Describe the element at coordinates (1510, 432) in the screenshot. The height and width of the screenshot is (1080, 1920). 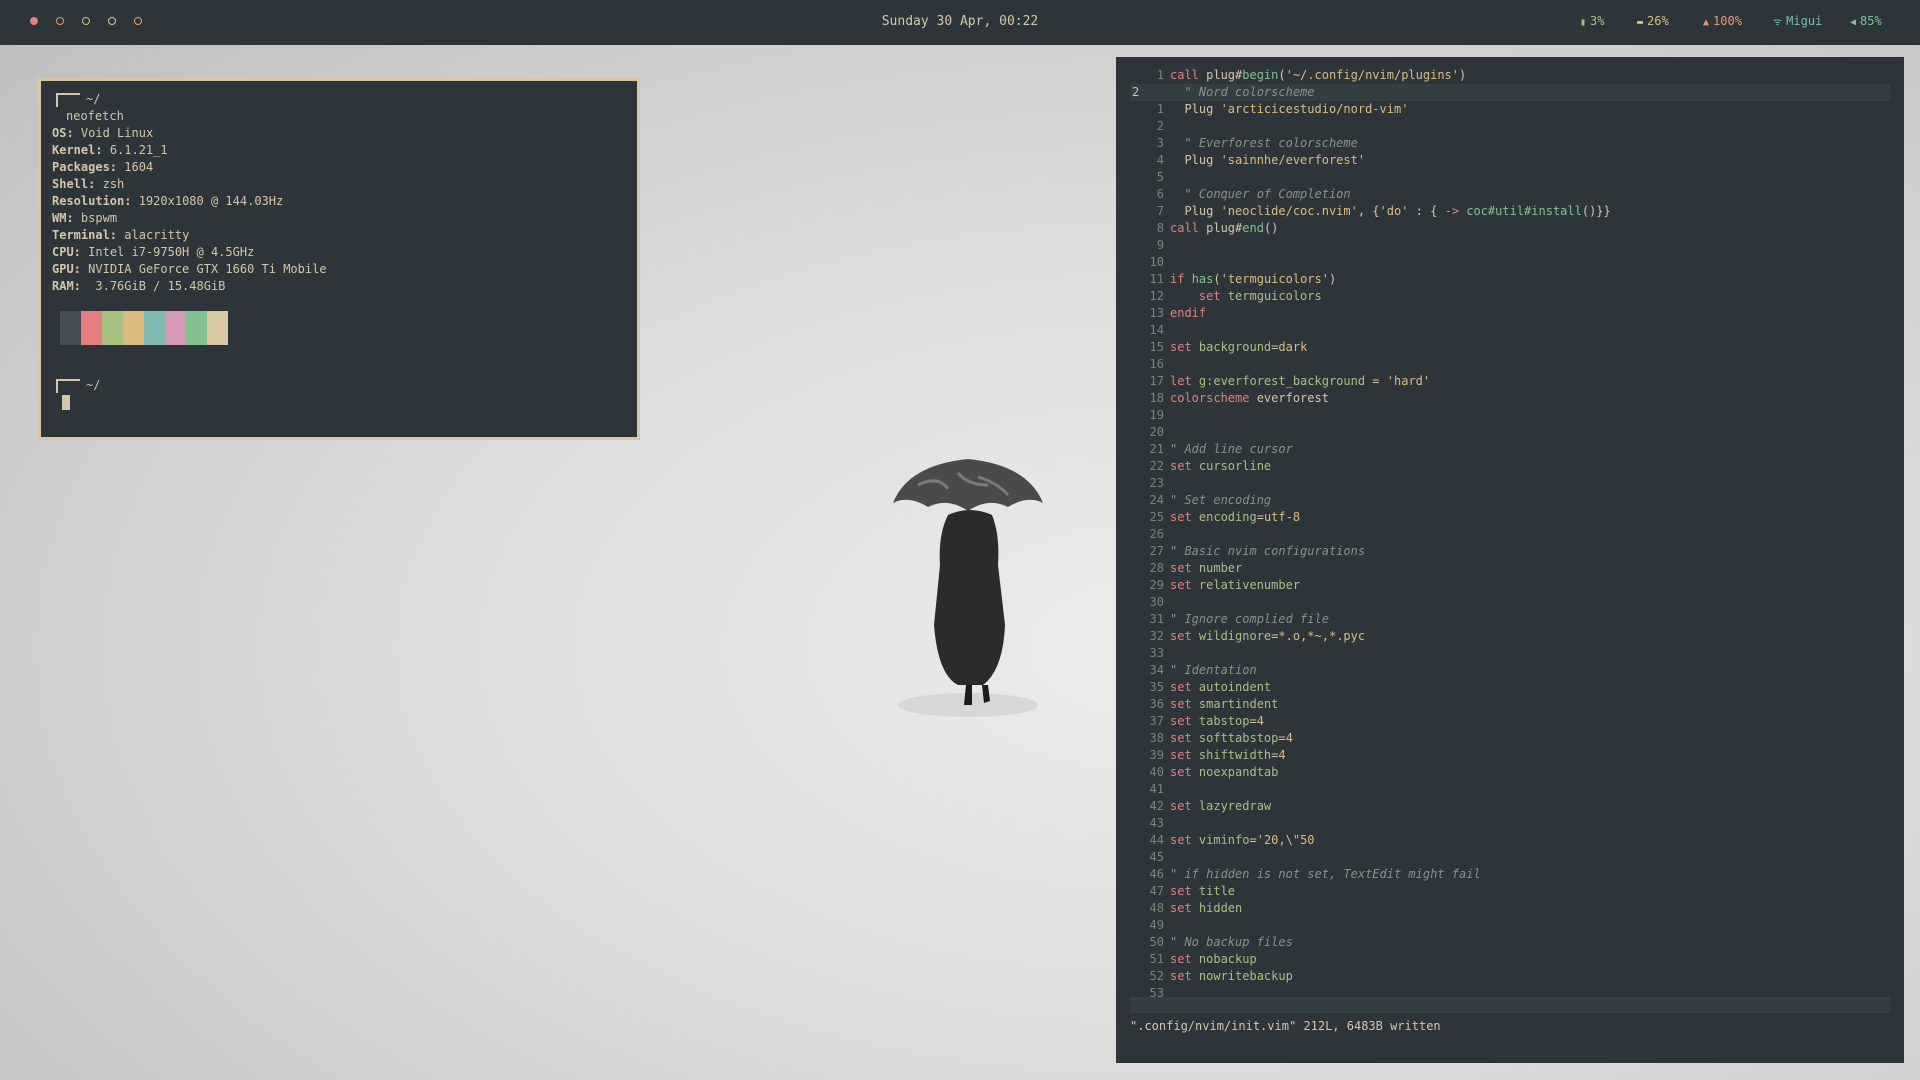
I see `code-line: 20` at that location.